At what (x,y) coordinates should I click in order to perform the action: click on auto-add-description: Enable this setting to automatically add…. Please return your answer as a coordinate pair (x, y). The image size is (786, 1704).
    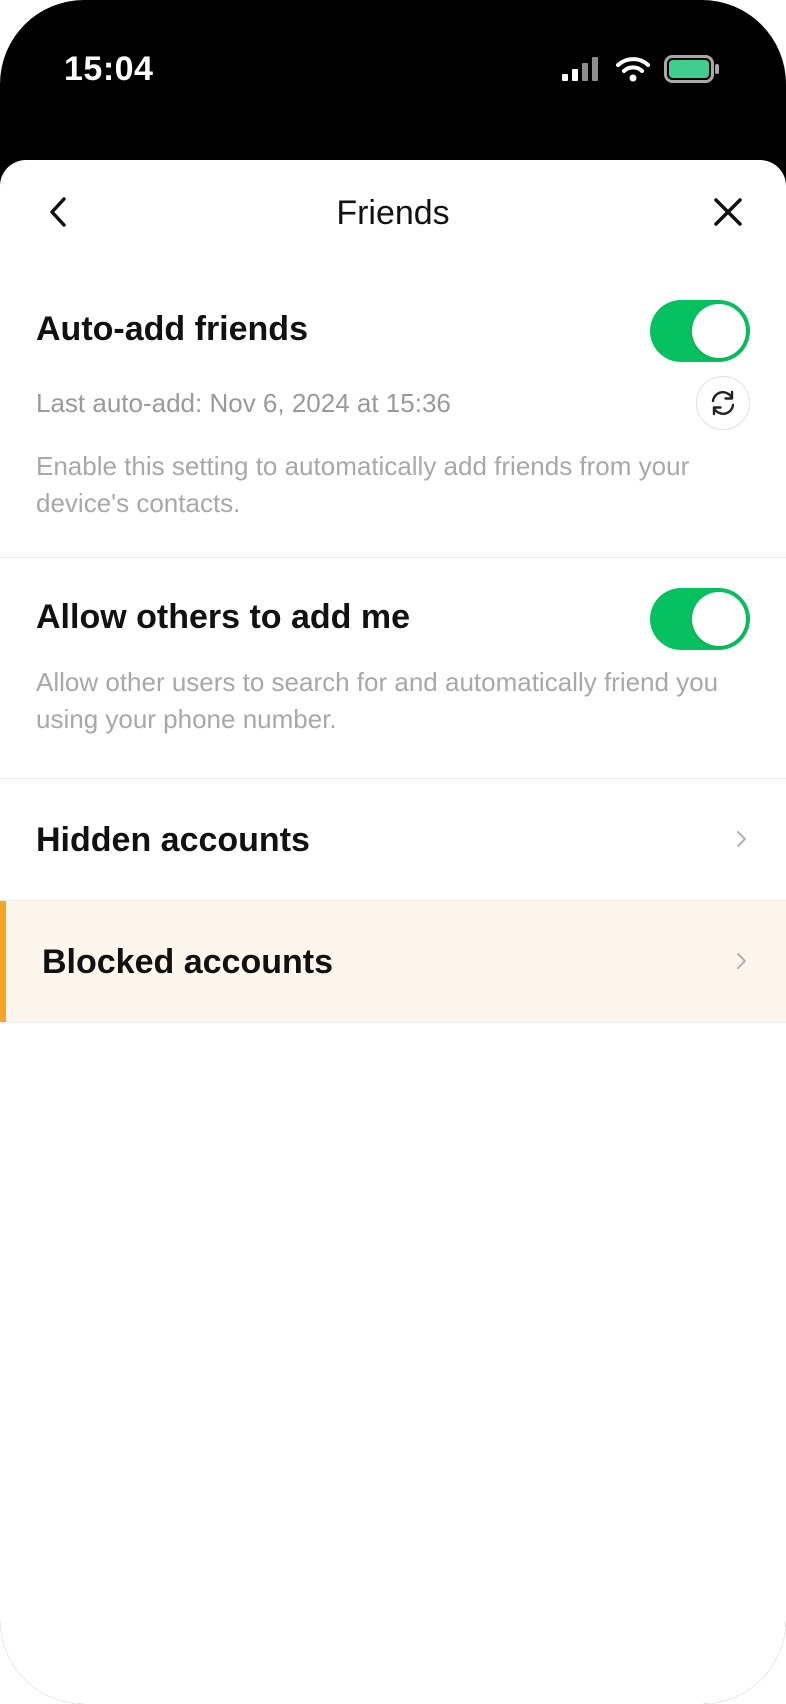
    Looking at the image, I should click on (363, 484).